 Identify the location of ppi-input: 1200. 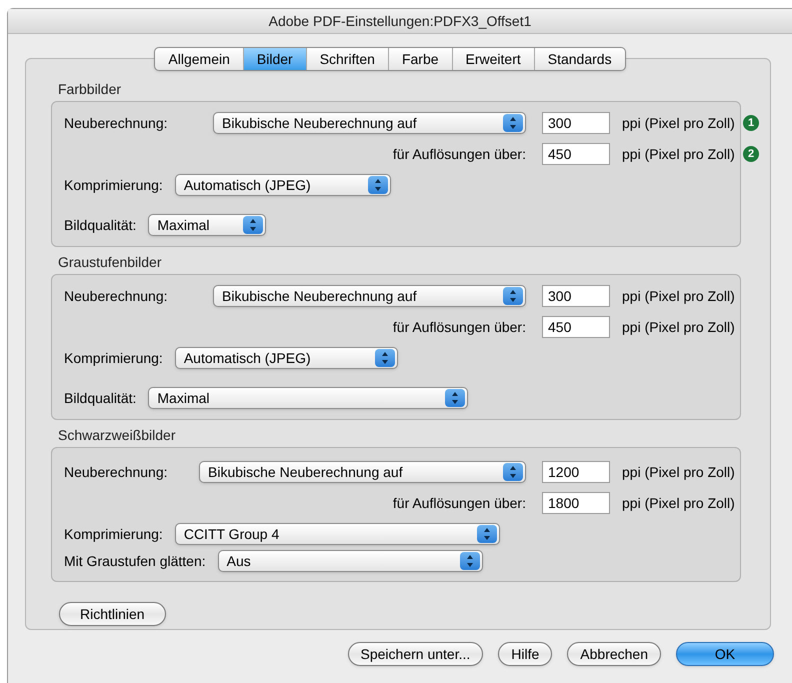
(576, 472).